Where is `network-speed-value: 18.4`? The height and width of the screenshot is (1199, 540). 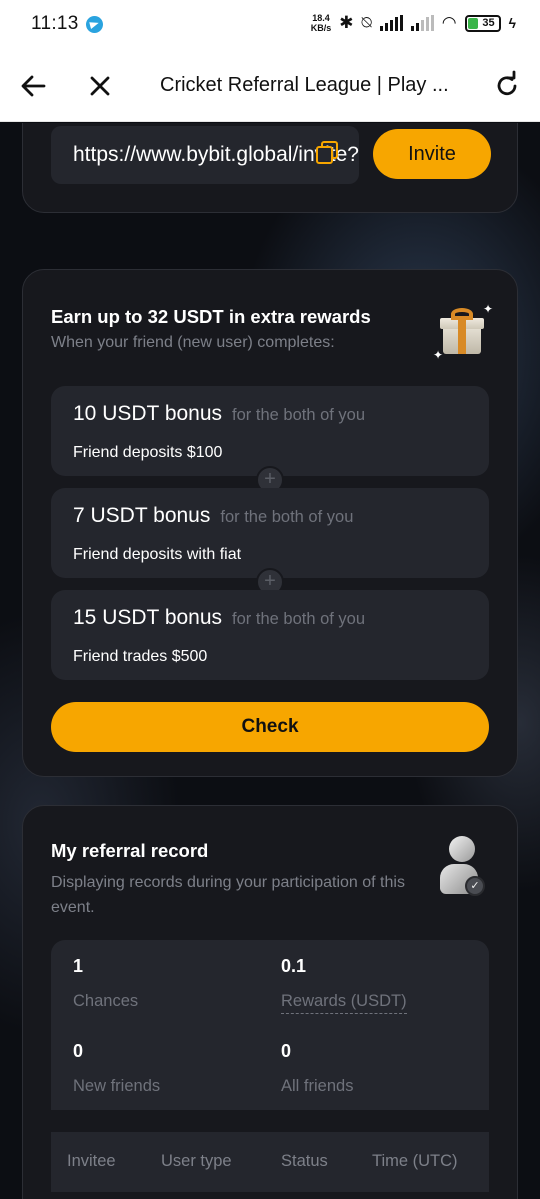
network-speed-value: 18.4 is located at coordinates (321, 18).